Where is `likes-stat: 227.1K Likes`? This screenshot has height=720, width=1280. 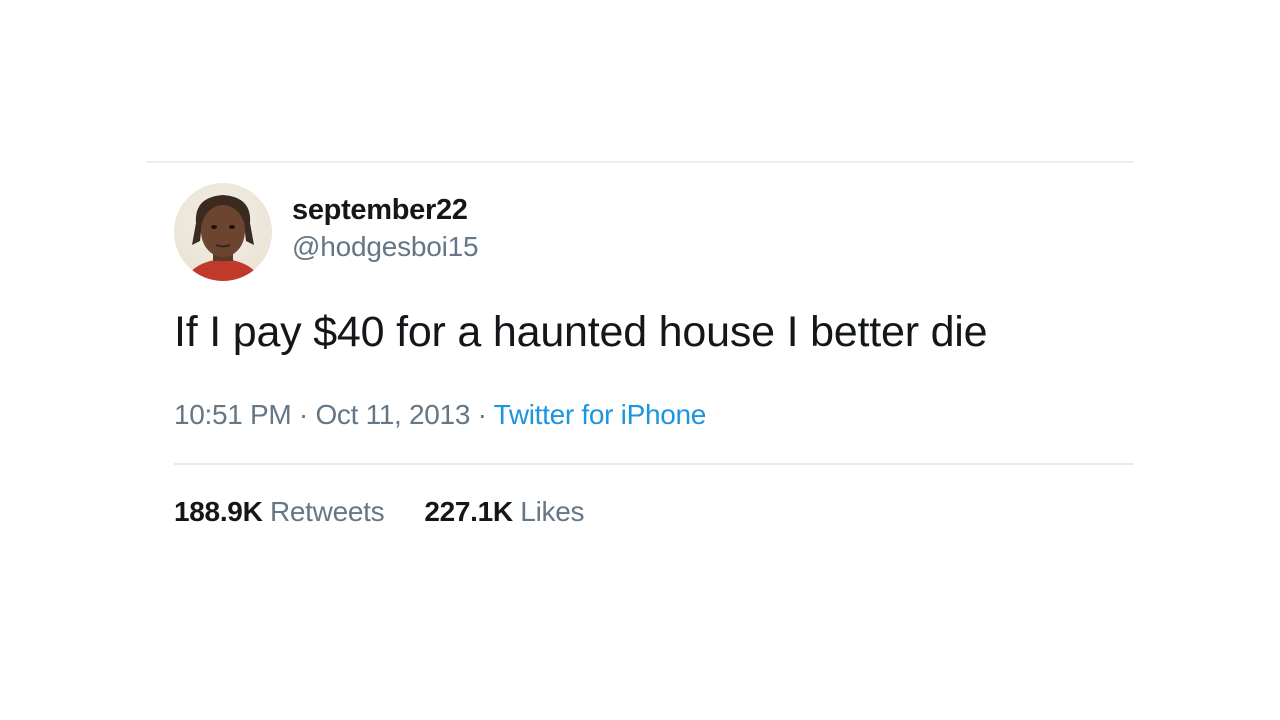 likes-stat: 227.1K Likes is located at coordinates (504, 512).